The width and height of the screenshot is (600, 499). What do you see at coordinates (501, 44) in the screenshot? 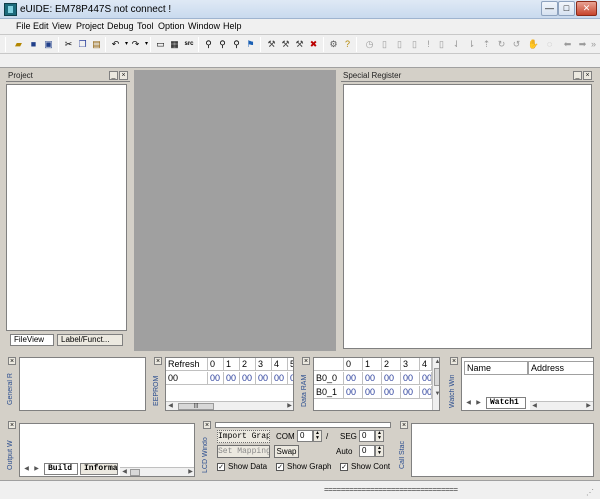
I see `run-to-cursor-icon: ↻` at bounding box center [501, 44].